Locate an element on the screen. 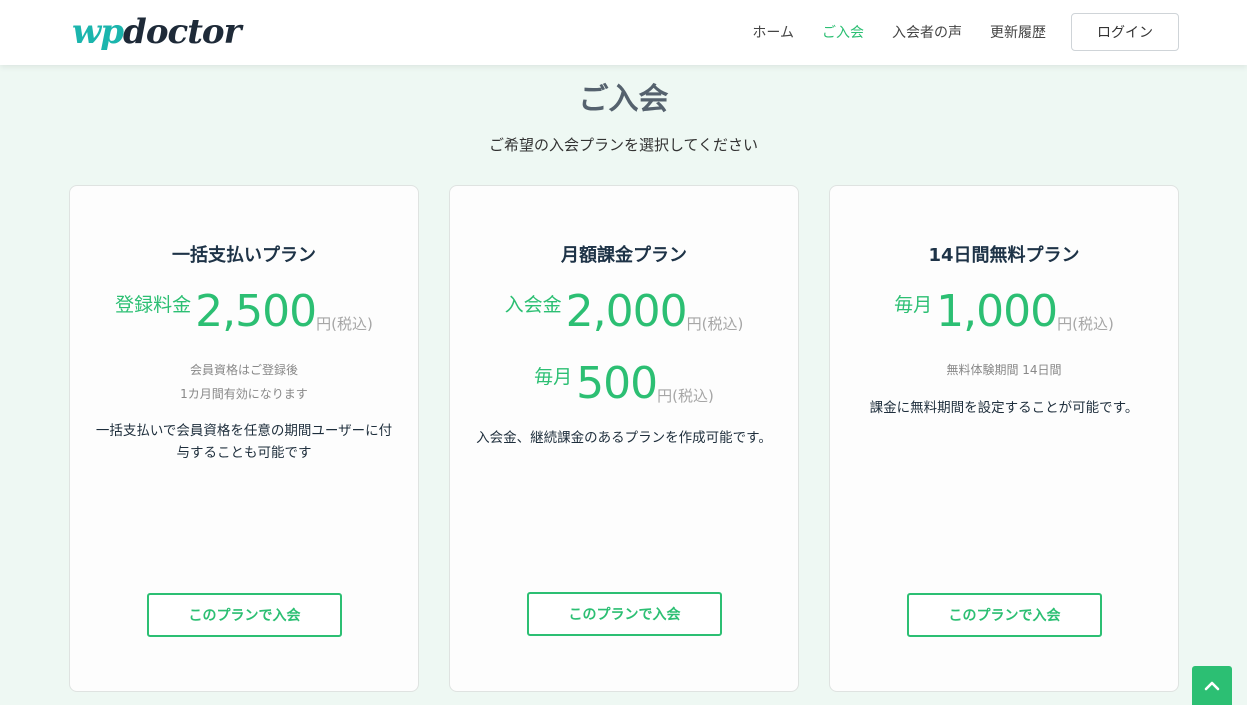  price-label: 登録料金 is located at coordinates (153, 305).